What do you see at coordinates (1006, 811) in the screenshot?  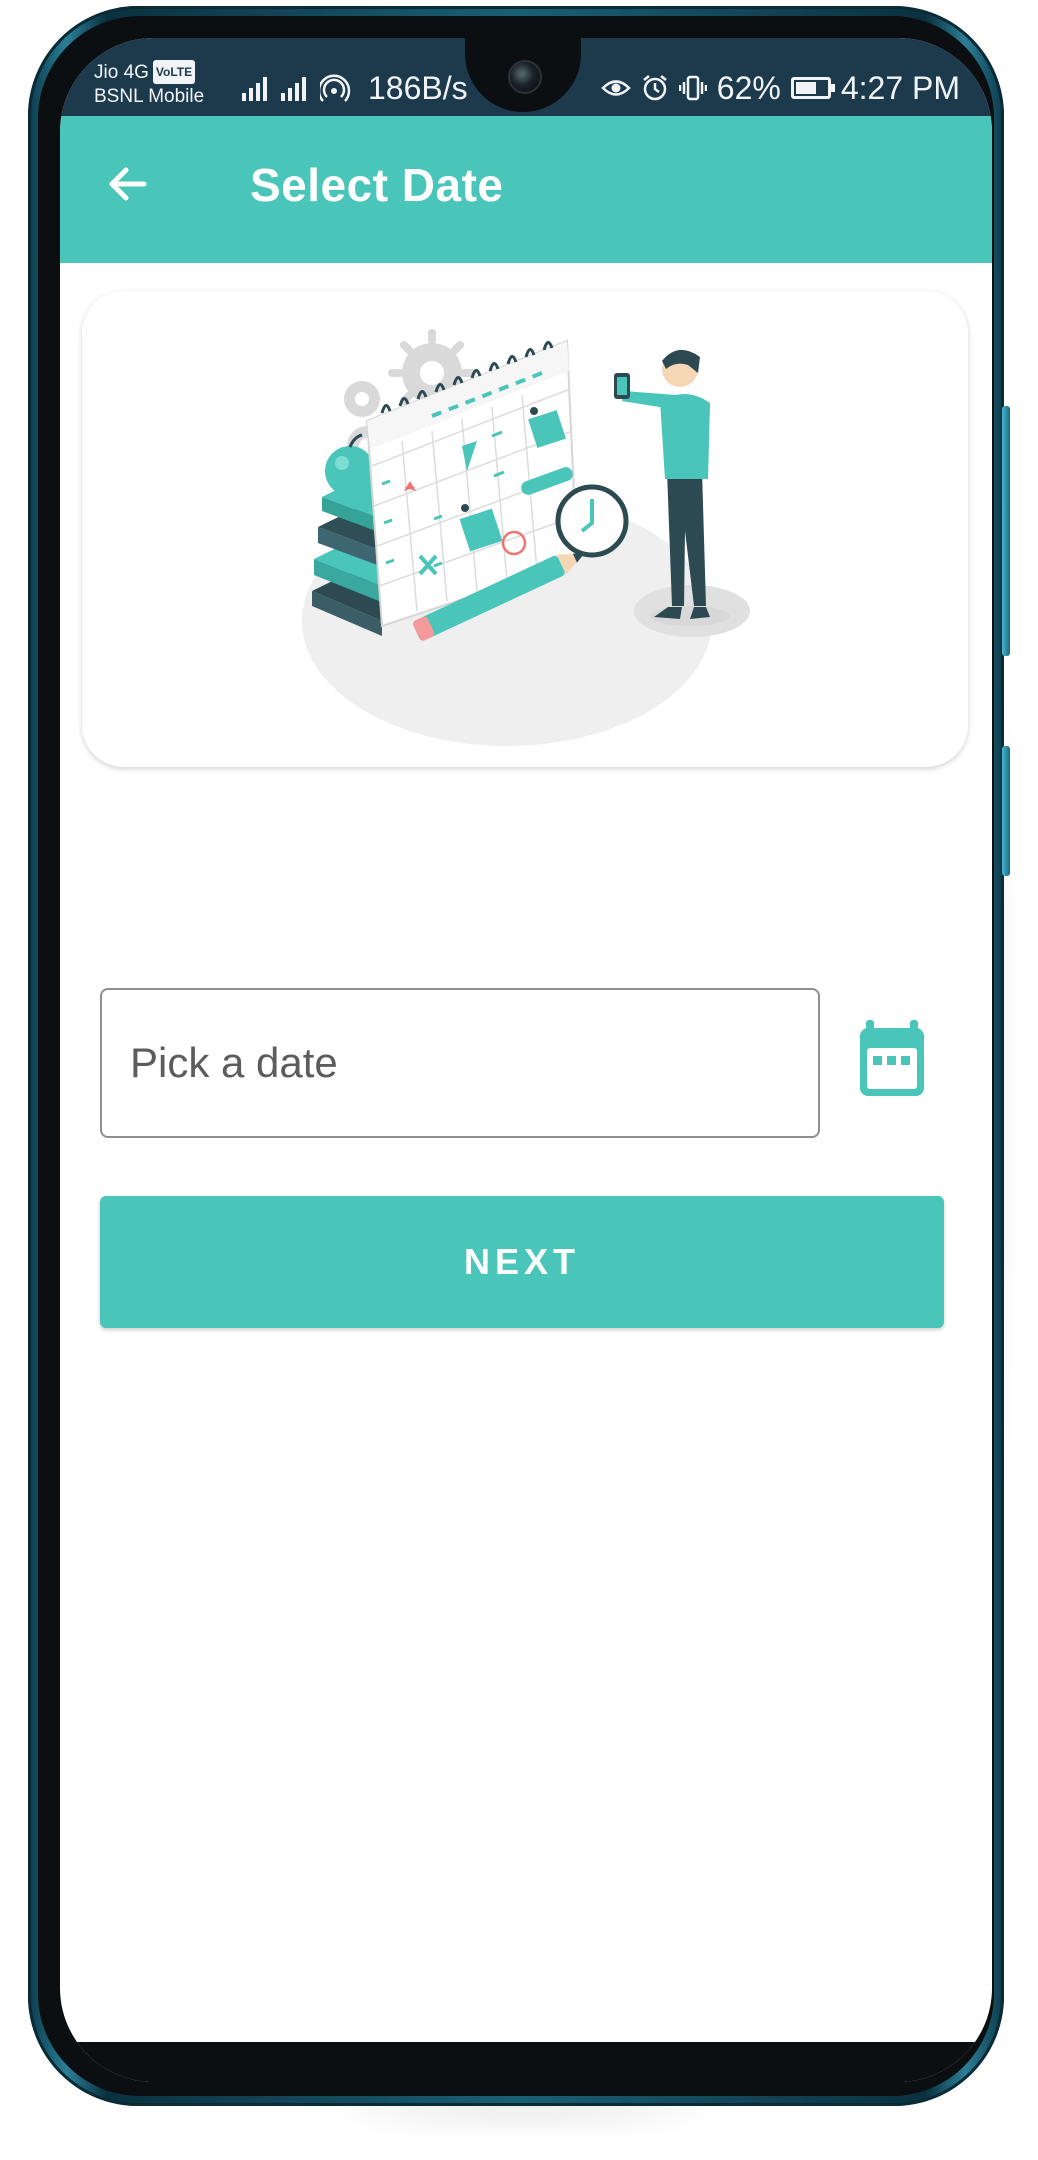 I see `power-button` at bounding box center [1006, 811].